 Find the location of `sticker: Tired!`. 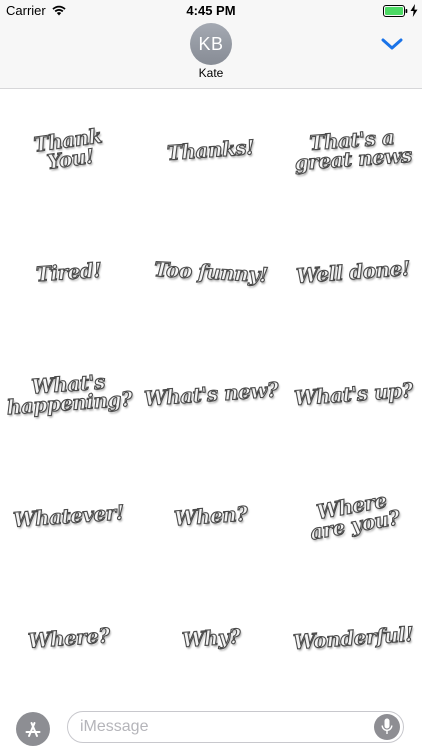

sticker: Tired! is located at coordinates (69, 272).